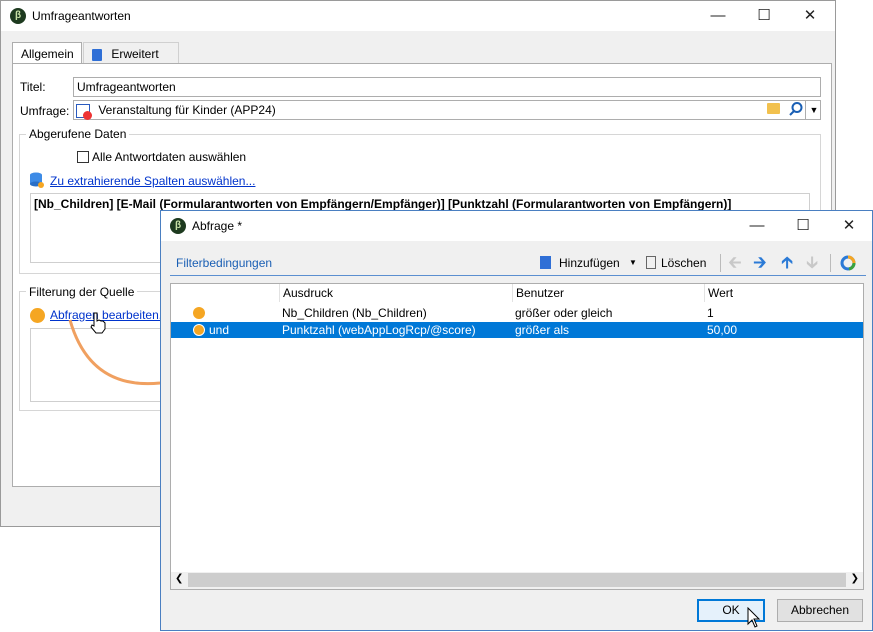  What do you see at coordinates (718, 293) in the screenshot?
I see `column-header-wert: Wert` at bounding box center [718, 293].